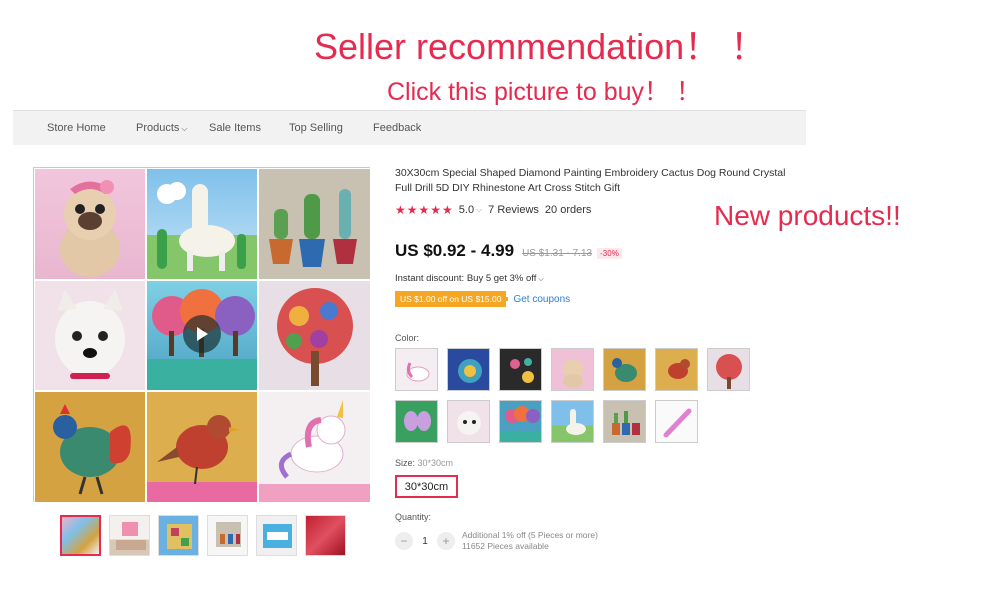  Describe the element at coordinates (397, 128) in the screenshot. I see `nav-feedback: Feedback` at that location.